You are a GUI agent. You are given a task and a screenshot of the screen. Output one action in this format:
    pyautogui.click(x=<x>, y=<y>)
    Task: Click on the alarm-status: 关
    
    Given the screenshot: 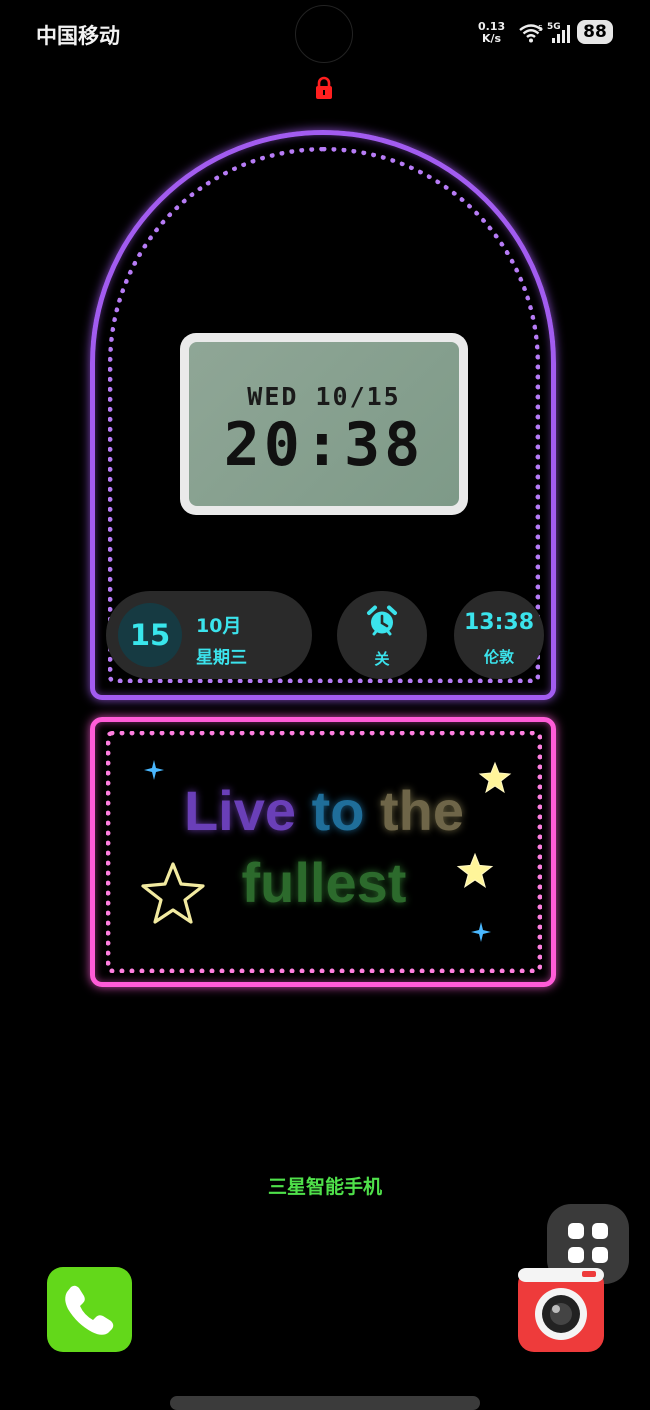 What is the action you would take?
    pyautogui.click(x=382, y=659)
    